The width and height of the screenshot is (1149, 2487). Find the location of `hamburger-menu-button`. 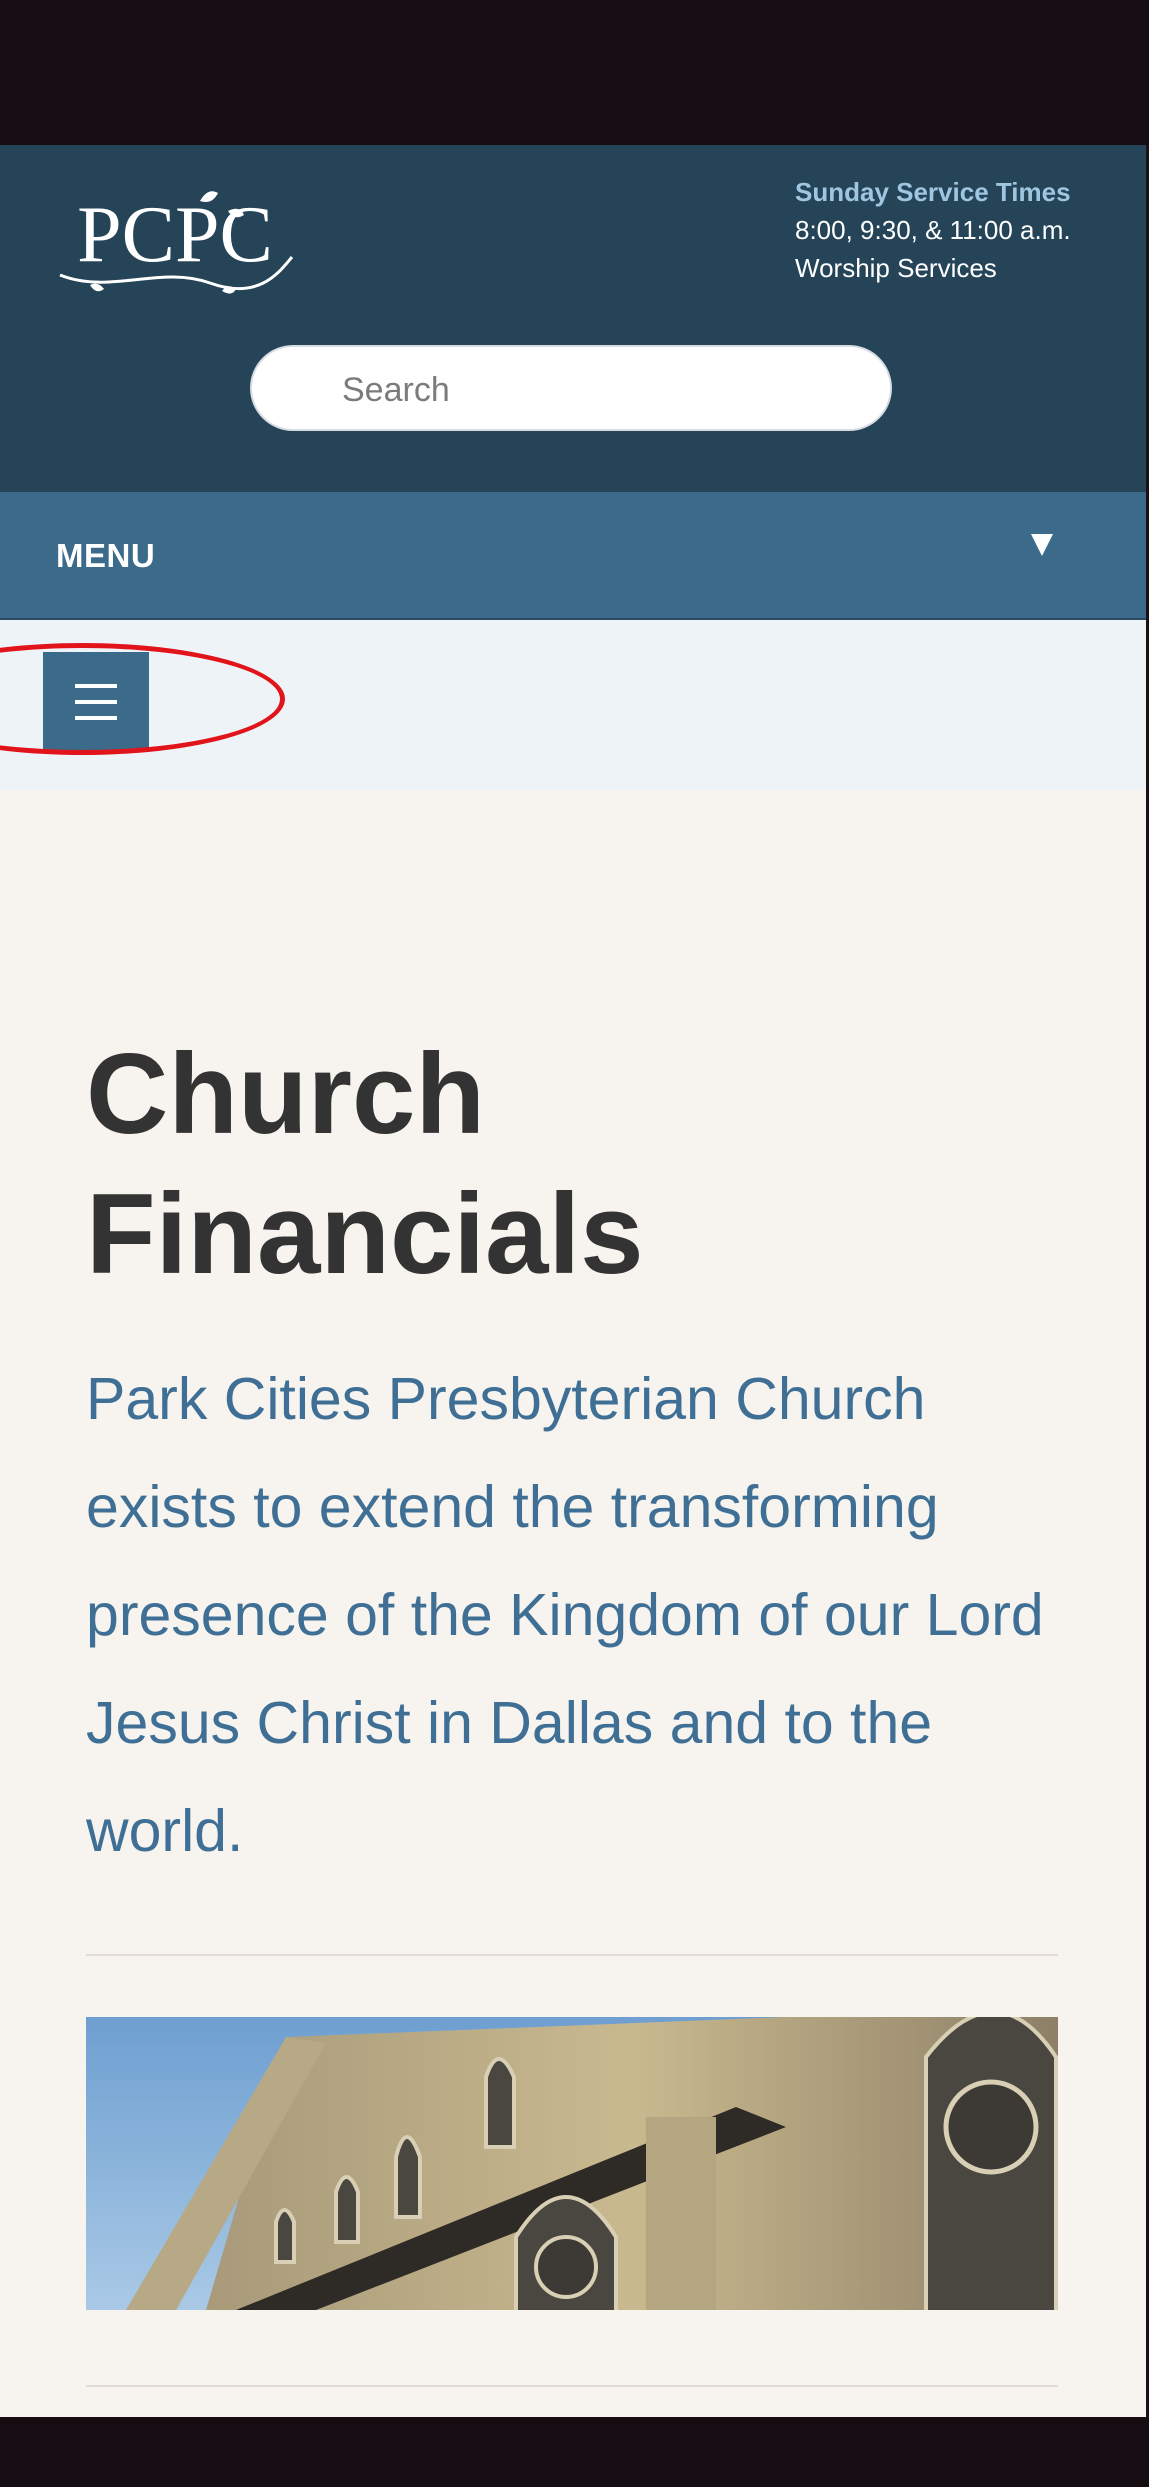

hamburger-menu-button is located at coordinates (96, 702).